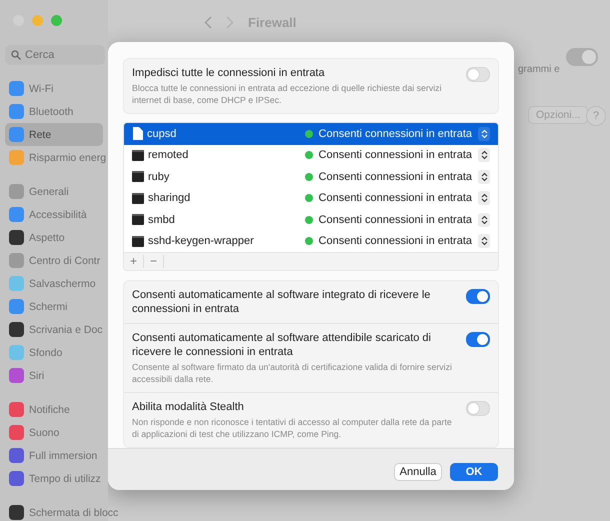 The image size is (610, 521). I want to click on sidebar-item: Generali, so click(54, 191).